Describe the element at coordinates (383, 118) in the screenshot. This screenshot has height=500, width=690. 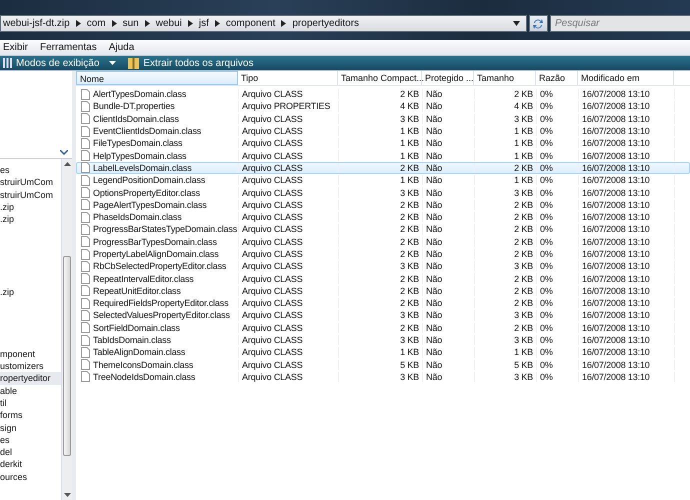
I see `table-row: ClientIdsDomain.class Arquivo CLASS 3 KB Não 3 KB 0% 16/07/2008 13:10` at that location.